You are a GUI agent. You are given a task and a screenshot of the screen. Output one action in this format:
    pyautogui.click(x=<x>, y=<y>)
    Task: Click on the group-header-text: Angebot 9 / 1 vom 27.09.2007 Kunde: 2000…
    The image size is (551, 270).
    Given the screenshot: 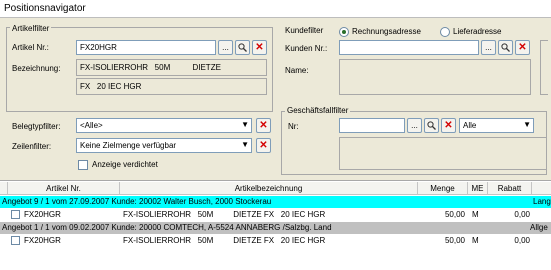 What is the action you would take?
    pyautogui.click(x=137, y=201)
    